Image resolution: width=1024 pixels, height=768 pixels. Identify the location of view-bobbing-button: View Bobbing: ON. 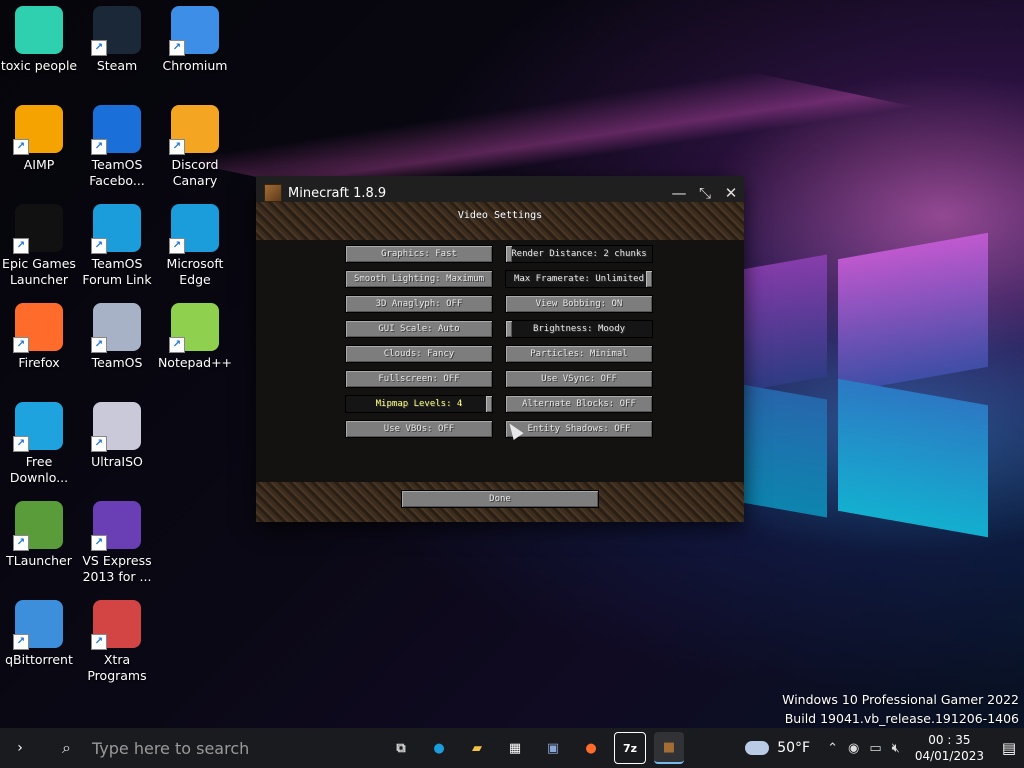
(579, 304).